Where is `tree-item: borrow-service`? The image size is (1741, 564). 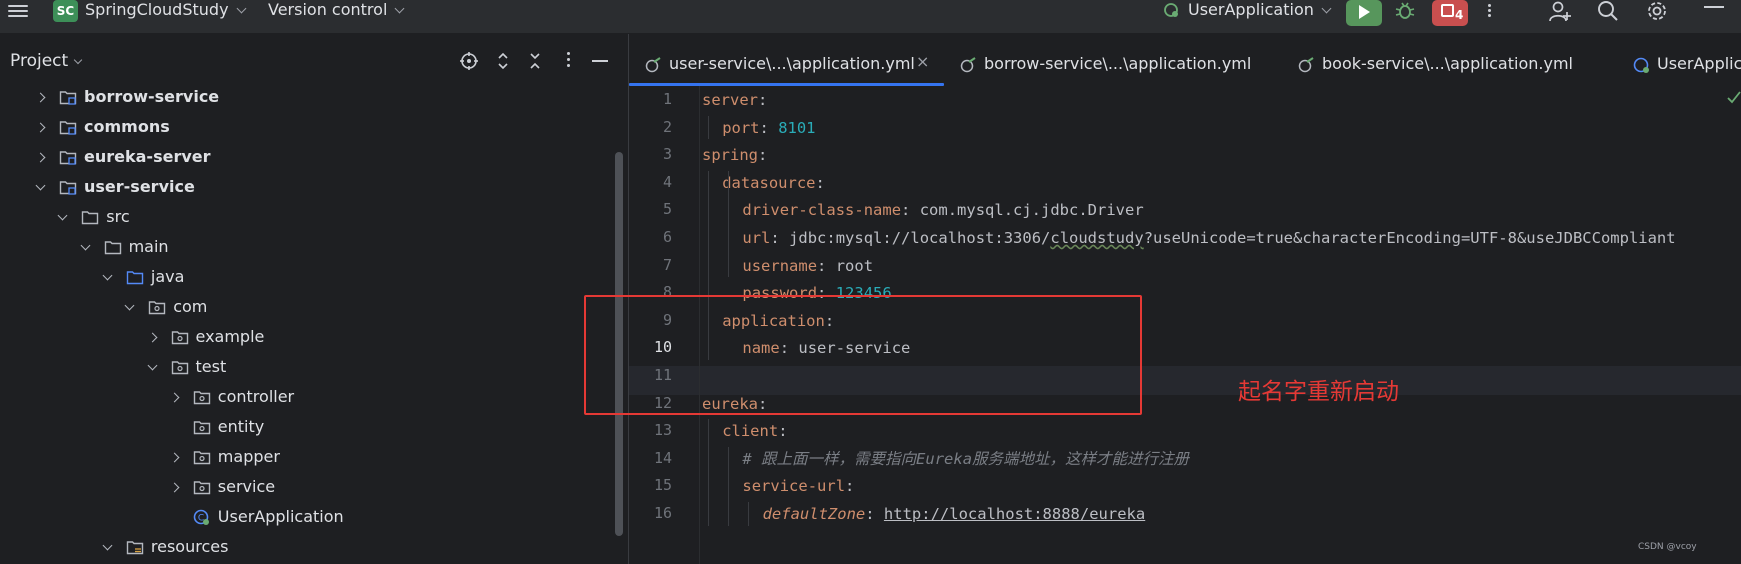 tree-item: borrow-service is located at coordinates (305, 100).